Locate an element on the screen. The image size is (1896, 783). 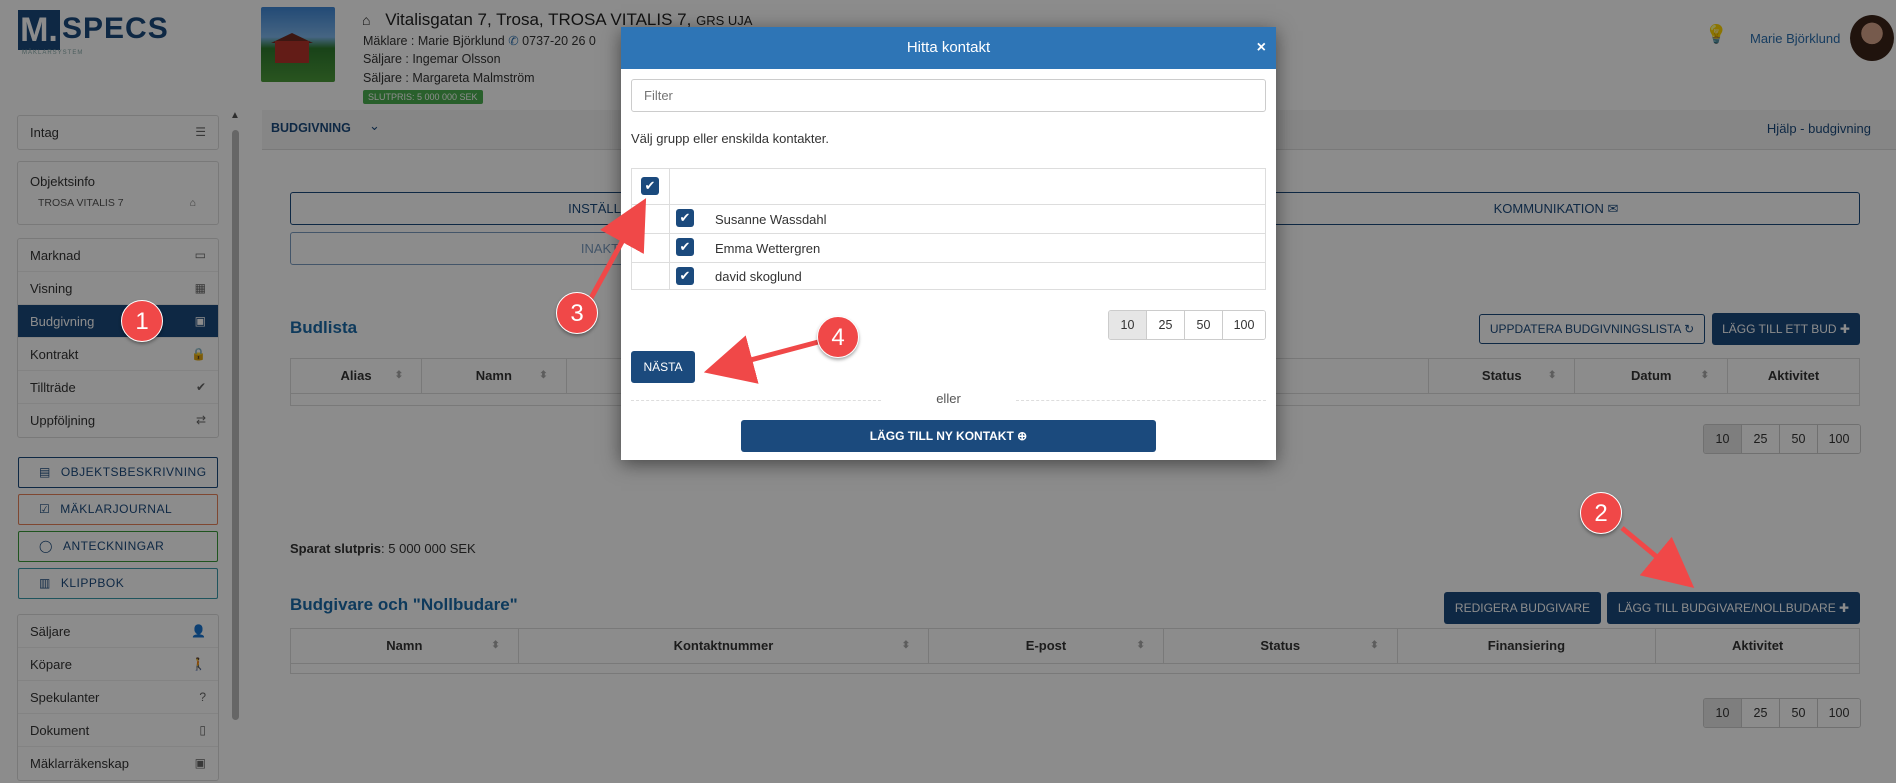
pager-10: 10 is located at coordinates (1128, 325).